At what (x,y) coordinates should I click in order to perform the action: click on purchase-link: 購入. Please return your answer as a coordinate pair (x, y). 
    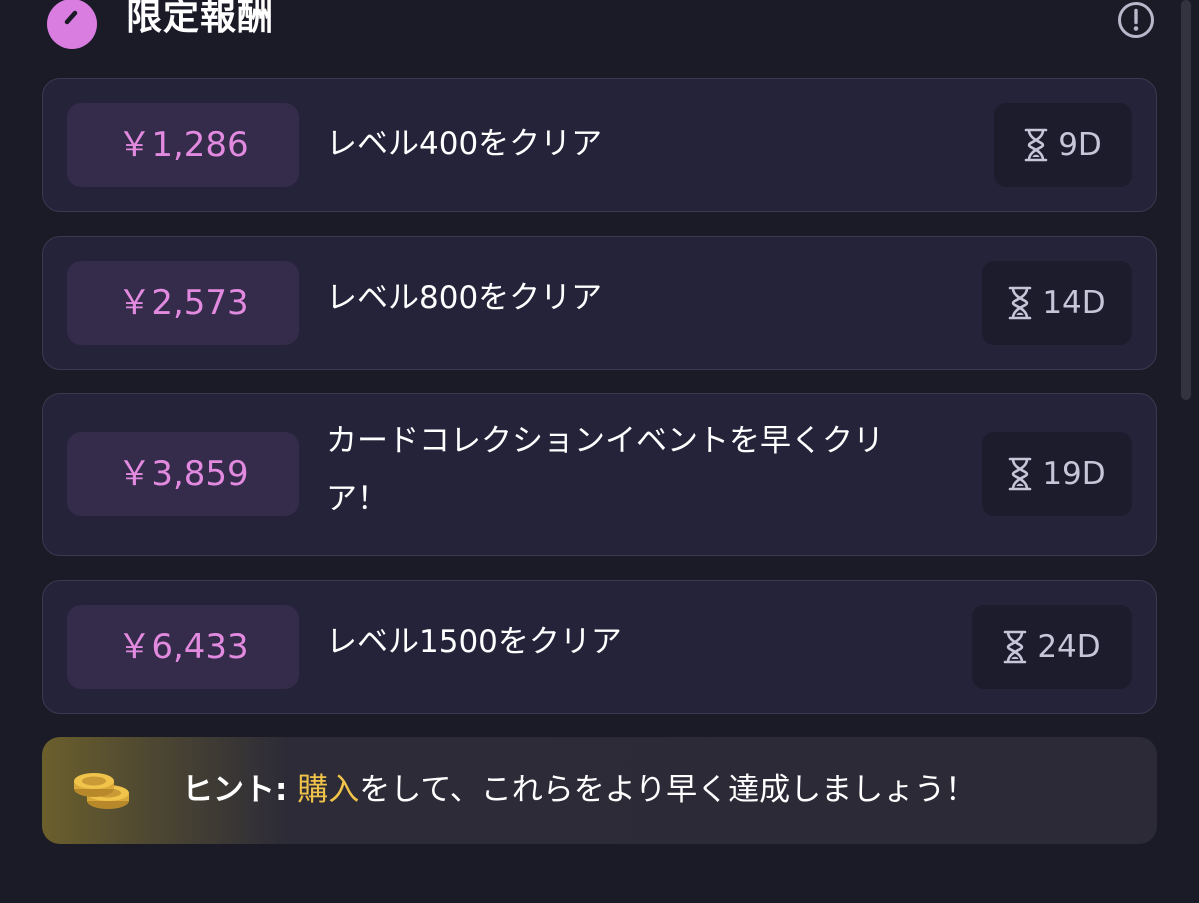
    Looking at the image, I should click on (328, 790).